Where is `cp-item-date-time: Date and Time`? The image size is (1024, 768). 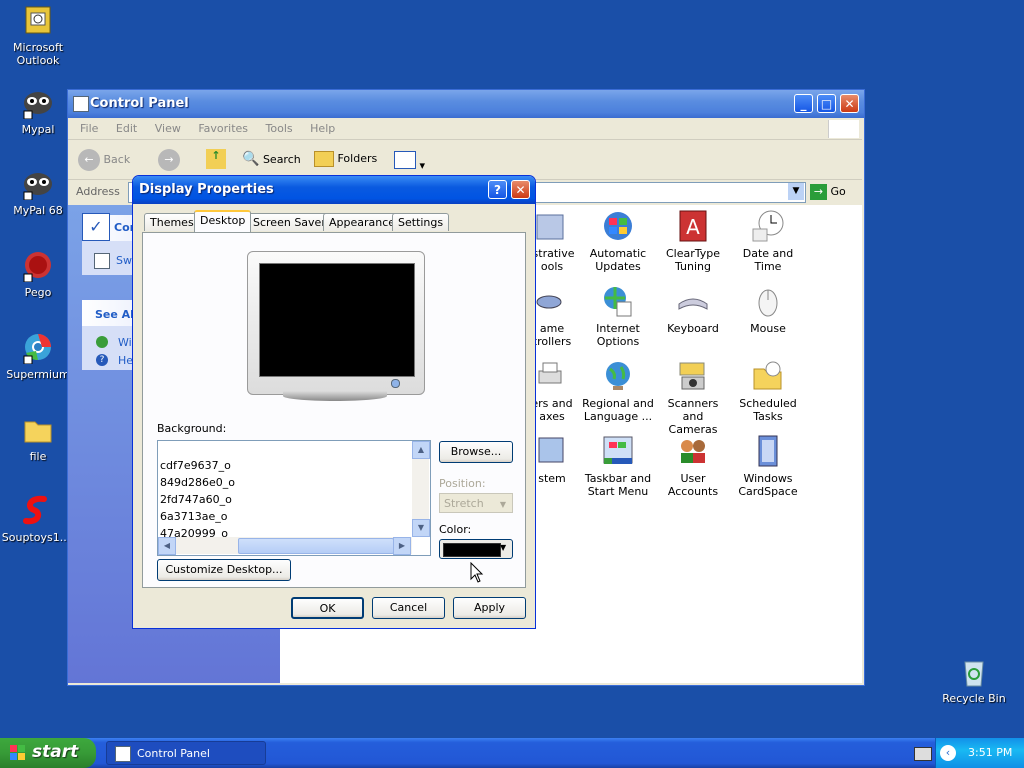 cp-item-date-time: Date and Time is located at coordinates (768, 241).